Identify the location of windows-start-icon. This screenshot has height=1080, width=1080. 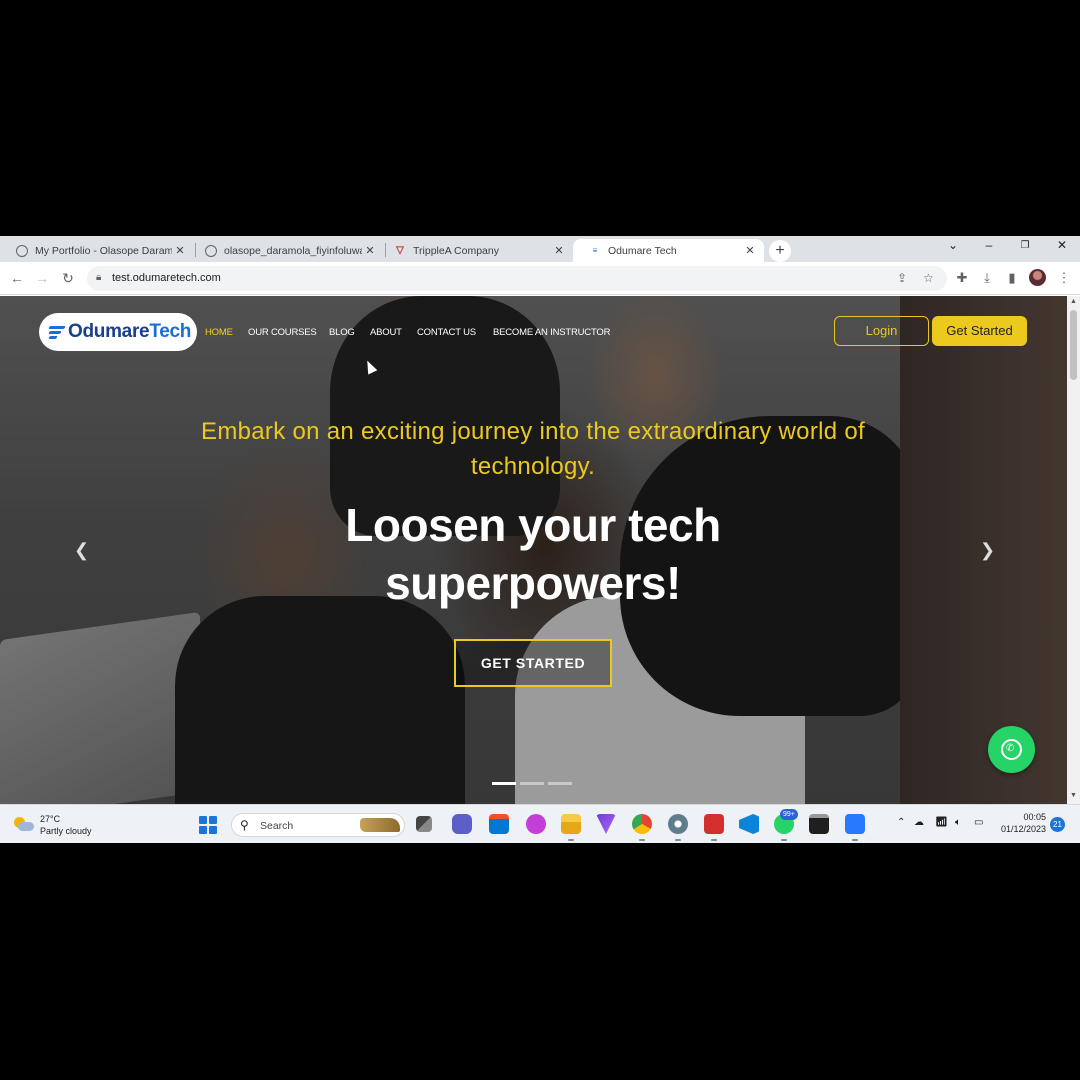
(208, 825).